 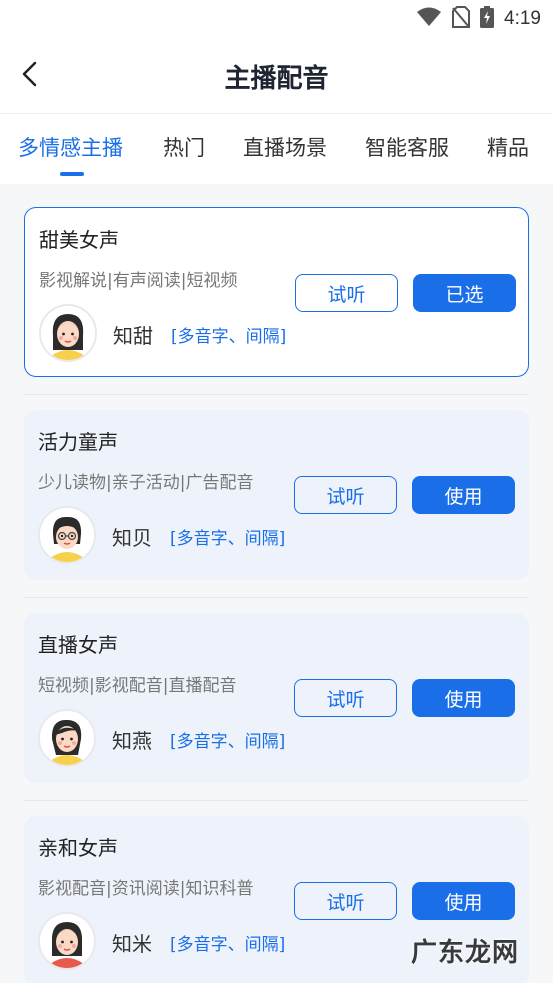 I want to click on tab-live-scene: 直播场景, so click(x=285, y=147).